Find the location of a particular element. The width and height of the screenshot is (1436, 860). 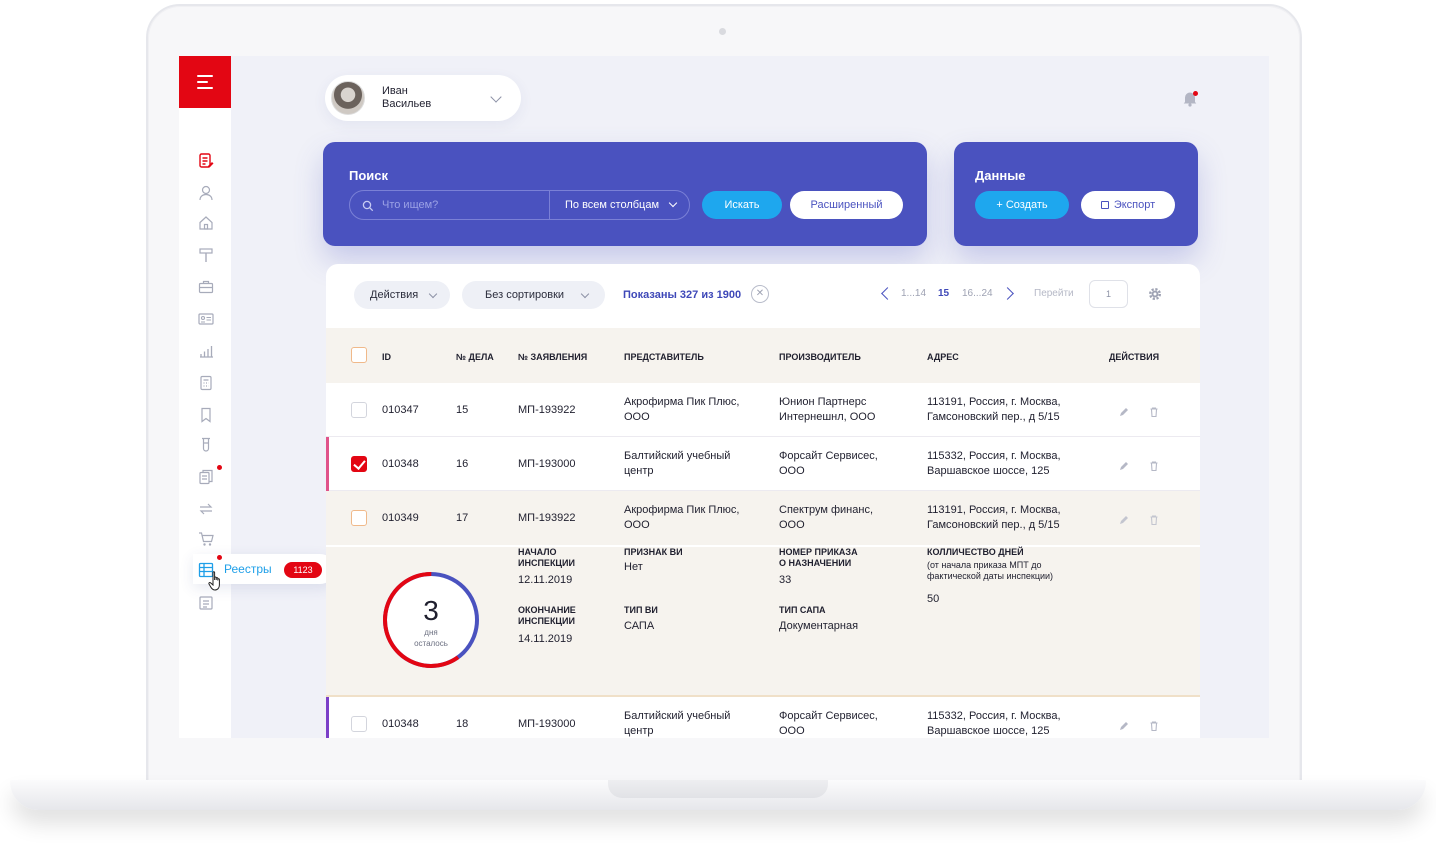

menu-button is located at coordinates (205, 82).